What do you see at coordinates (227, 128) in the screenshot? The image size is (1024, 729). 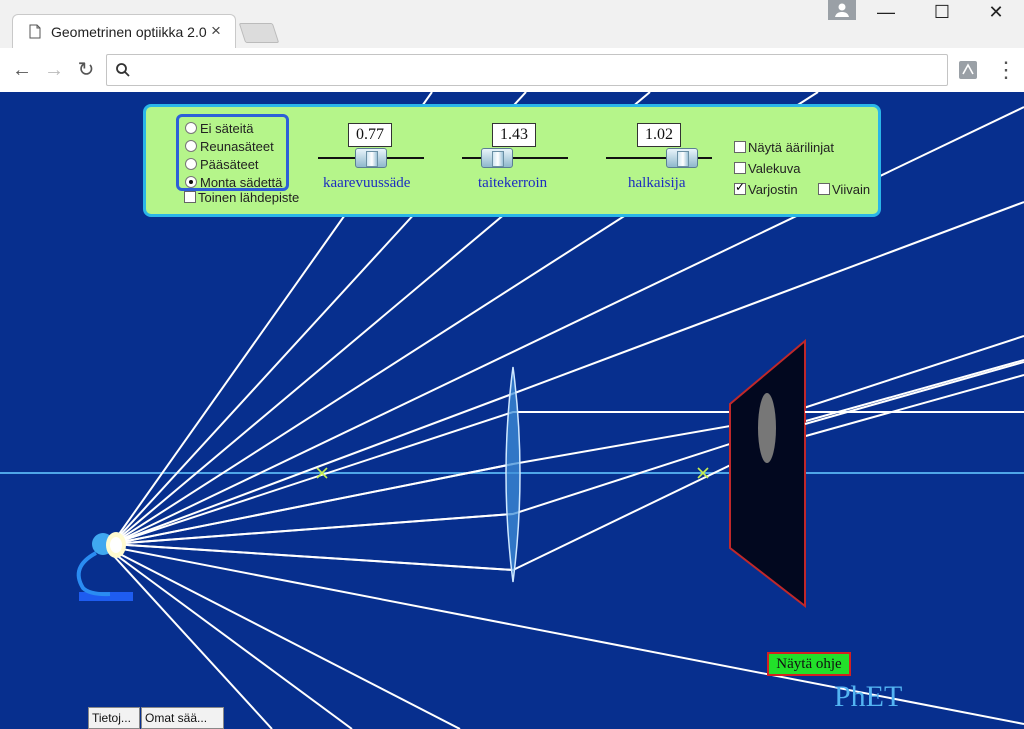 I see `radio-label: Ei säteitä` at bounding box center [227, 128].